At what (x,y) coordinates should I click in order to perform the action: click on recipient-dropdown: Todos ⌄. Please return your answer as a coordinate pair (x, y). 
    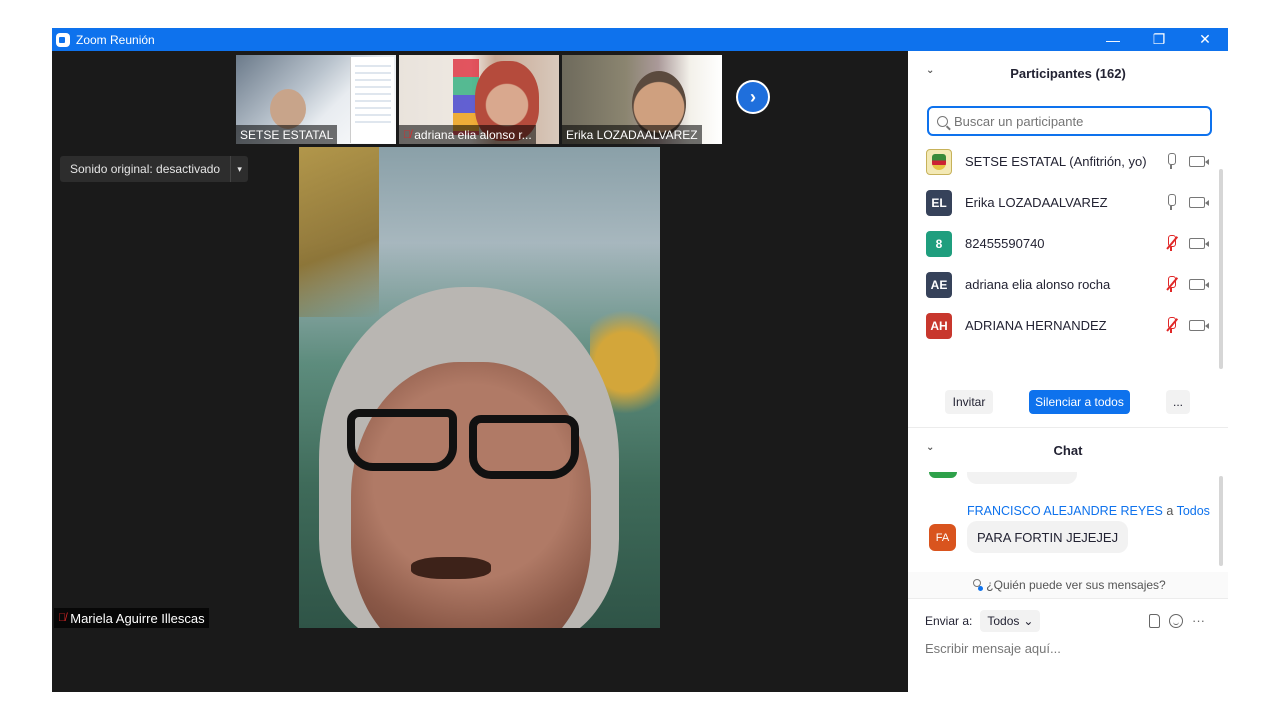
    Looking at the image, I should click on (1010, 621).